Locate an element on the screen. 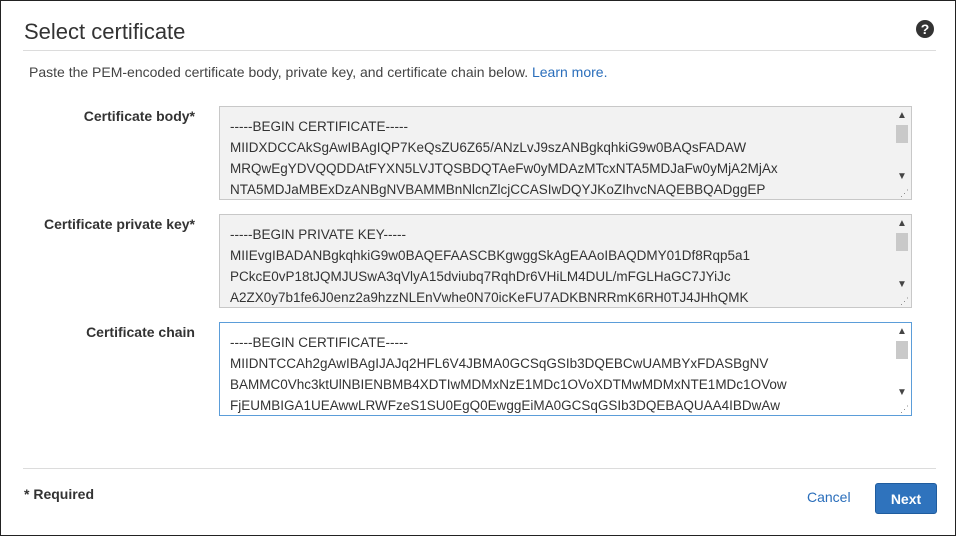 Image resolution: width=956 pixels, height=536 pixels. help-circle-icon: ? is located at coordinates (925, 29).